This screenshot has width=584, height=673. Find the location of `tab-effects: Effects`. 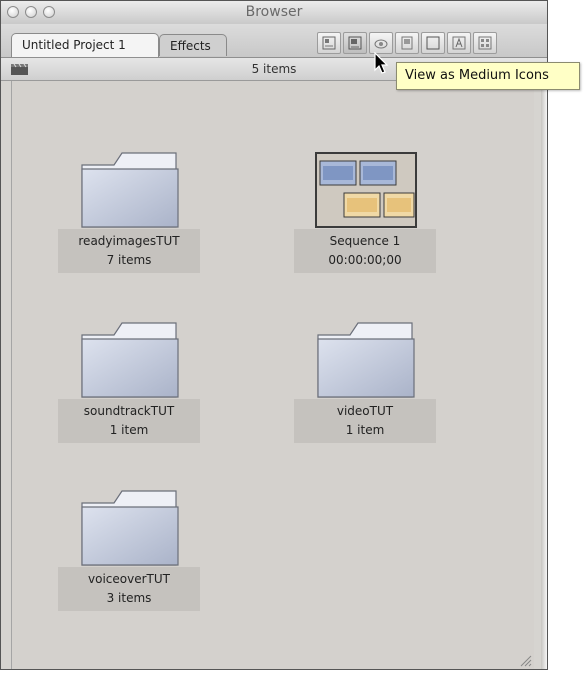

tab-effects: Effects is located at coordinates (193, 45).